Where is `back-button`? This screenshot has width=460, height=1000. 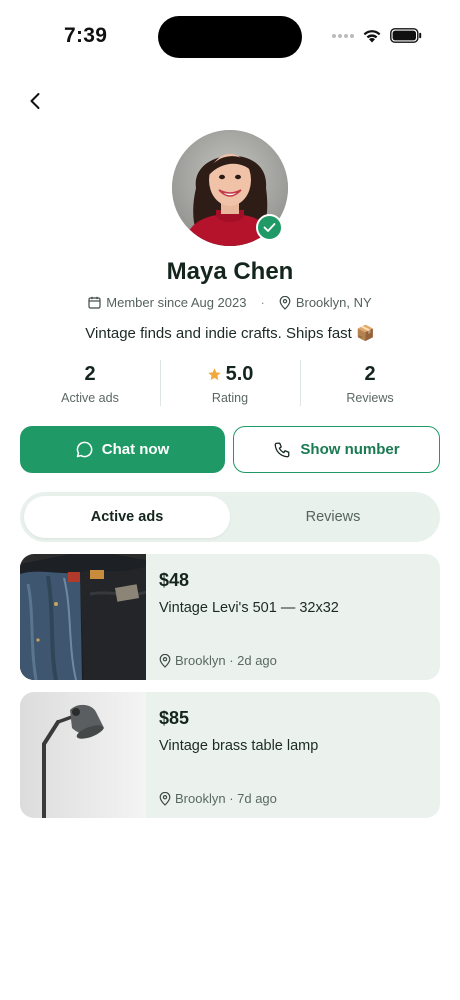
back-button is located at coordinates (35, 101).